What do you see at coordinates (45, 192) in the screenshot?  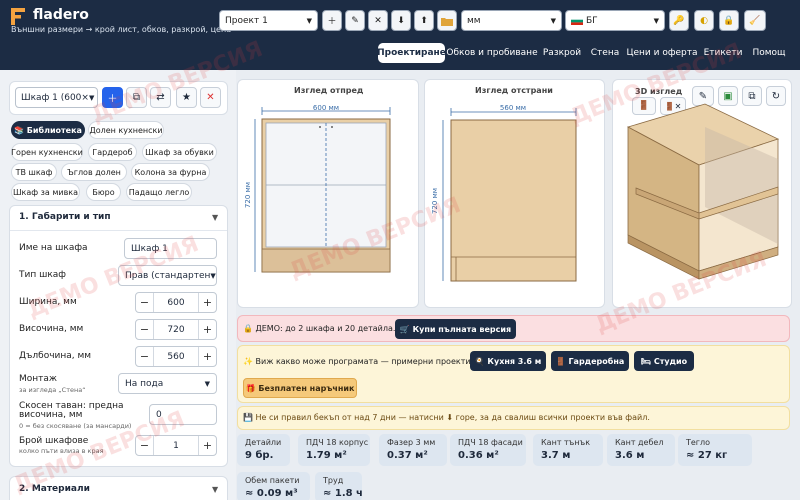 I see `chip-sink-cabinet: Шкаф за мивка` at bounding box center [45, 192].